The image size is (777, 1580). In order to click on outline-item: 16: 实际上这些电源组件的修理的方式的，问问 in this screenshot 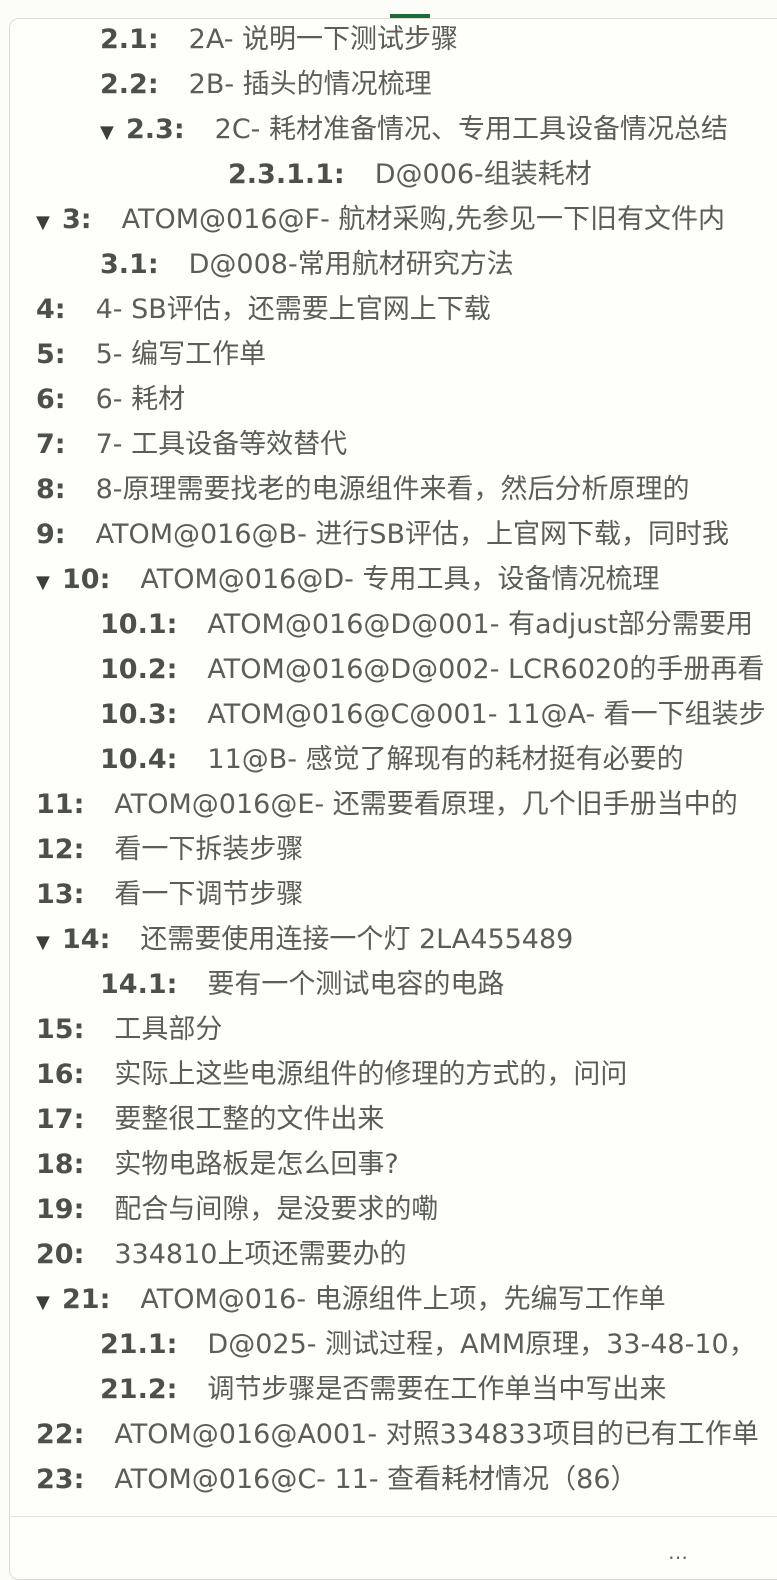, I will do `click(331, 1075)`.